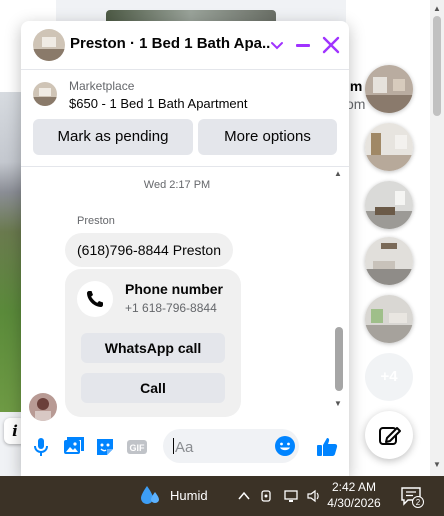  Describe the element at coordinates (354, 487) in the screenshot. I see `clock-time: 2:42 AM` at that location.